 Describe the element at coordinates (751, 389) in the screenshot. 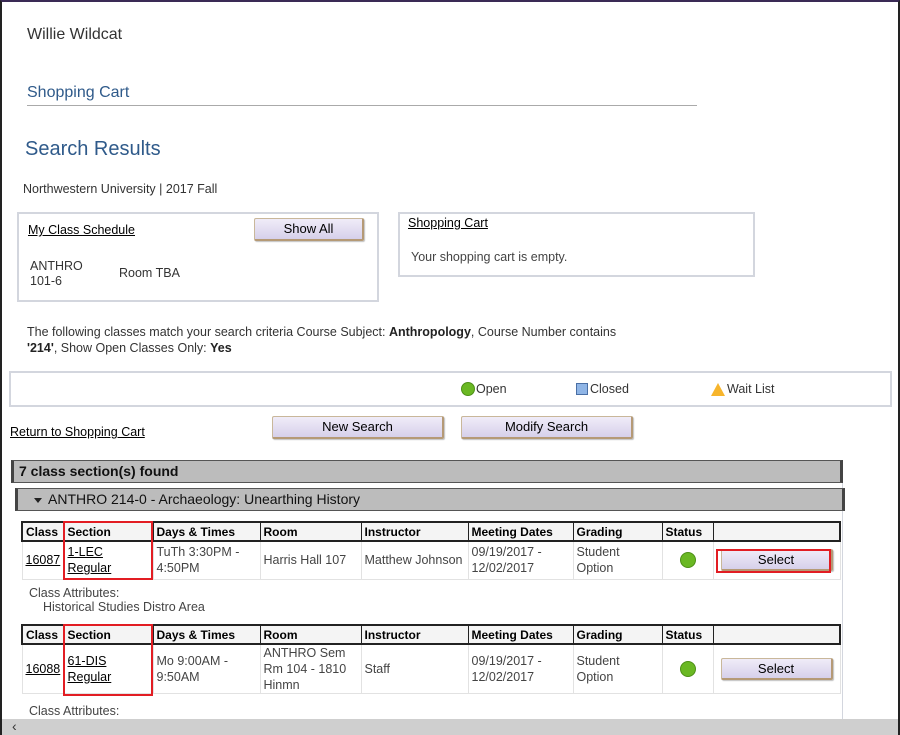

I see `legend-wait-list-label: Wait List` at that location.